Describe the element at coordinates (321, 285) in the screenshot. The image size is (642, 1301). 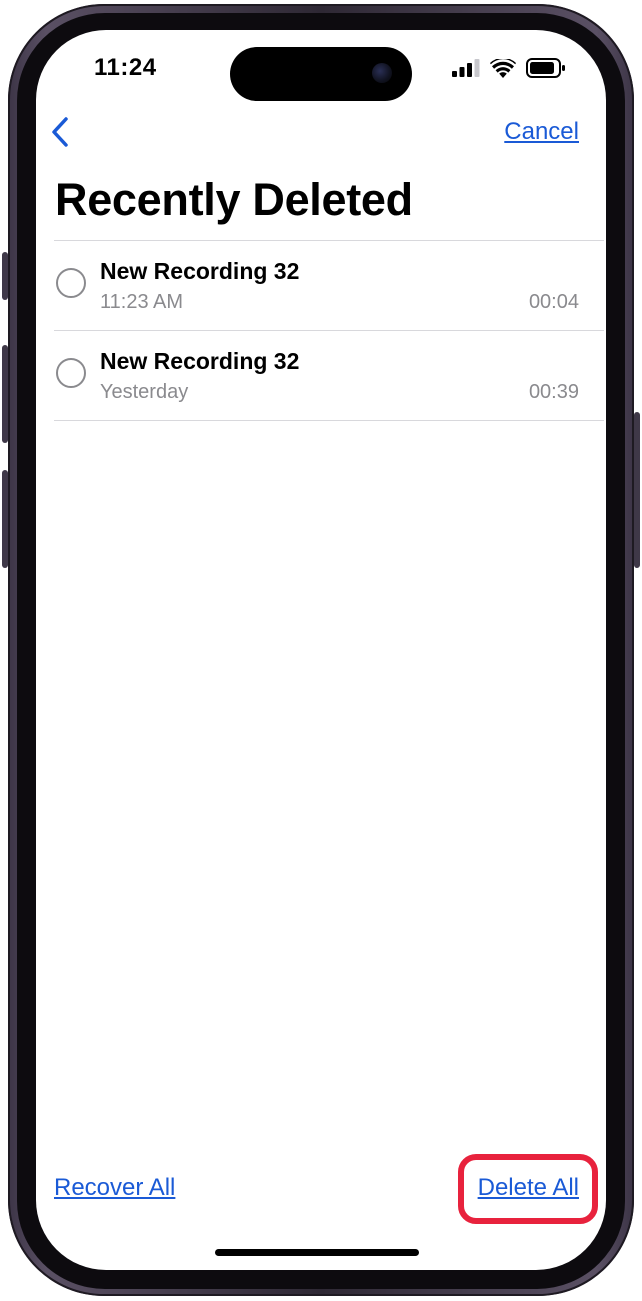
I see `list-item: New Recording 32 11:23 AM 00:04` at that location.